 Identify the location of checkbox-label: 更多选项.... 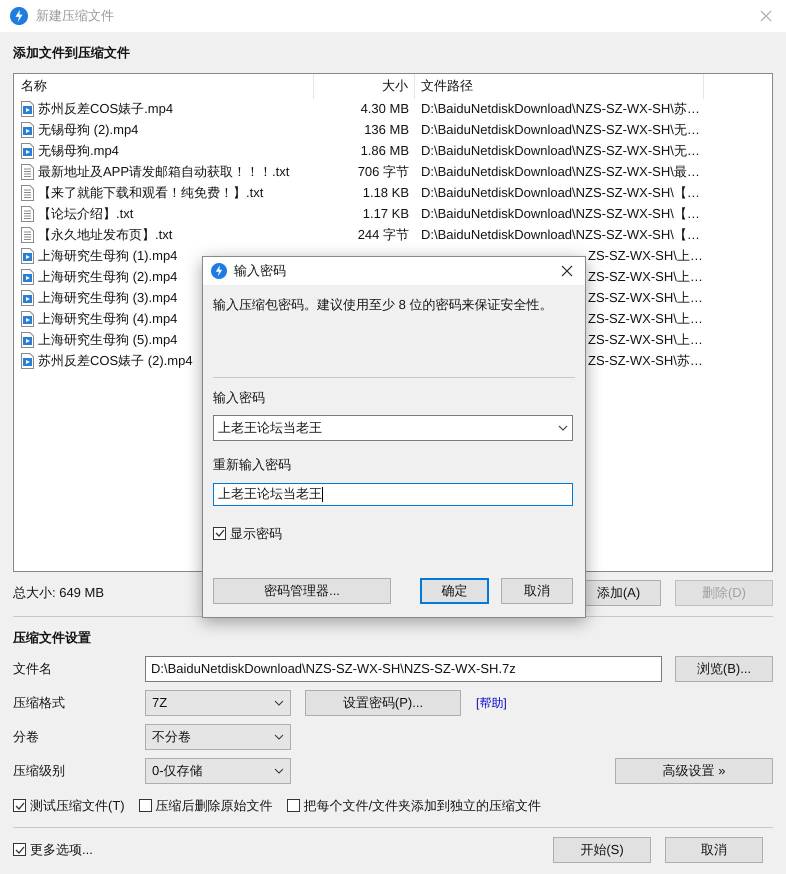
(61, 849).